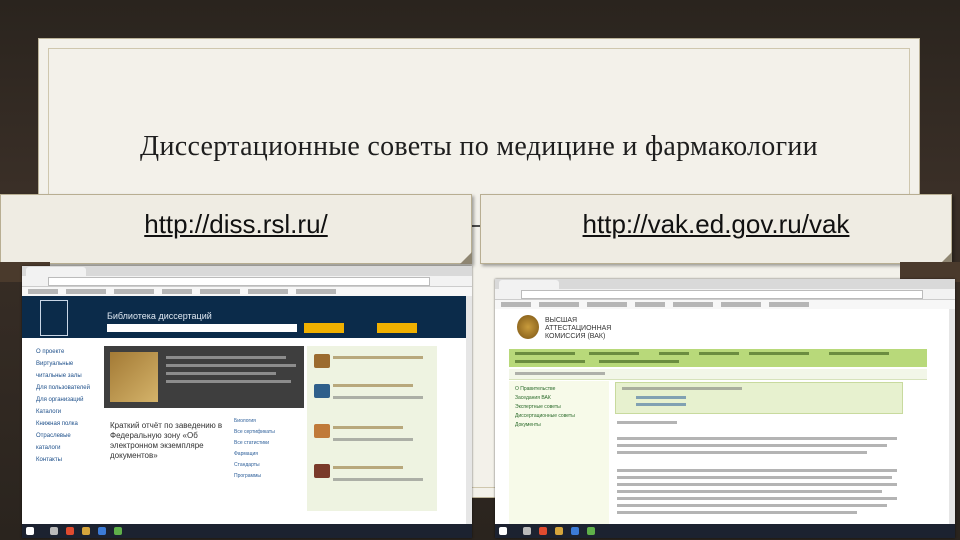 Image resolution: width=960 pixels, height=540 pixels. What do you see at coordinates (66, 424) in the screenshot?
I see `sidebar-item: Книжная полка` at bounding box center [66, 424].